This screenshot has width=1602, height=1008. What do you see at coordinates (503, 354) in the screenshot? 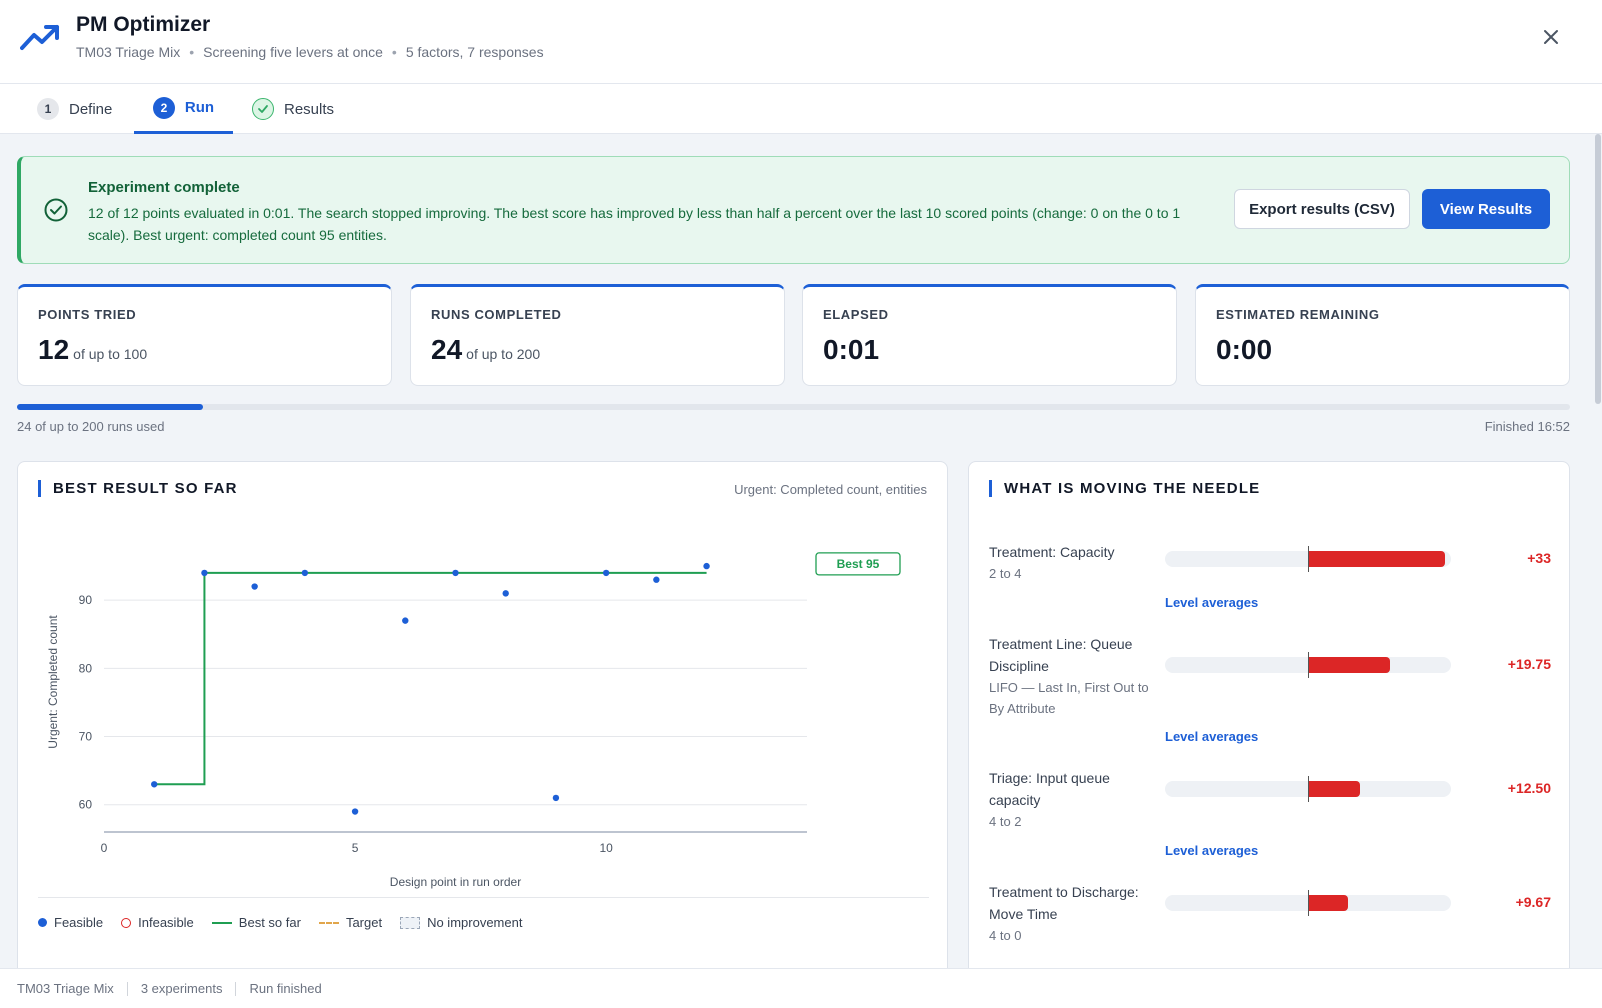
I see `stat-sub: of up to 200` at bounding box center [503, 354].